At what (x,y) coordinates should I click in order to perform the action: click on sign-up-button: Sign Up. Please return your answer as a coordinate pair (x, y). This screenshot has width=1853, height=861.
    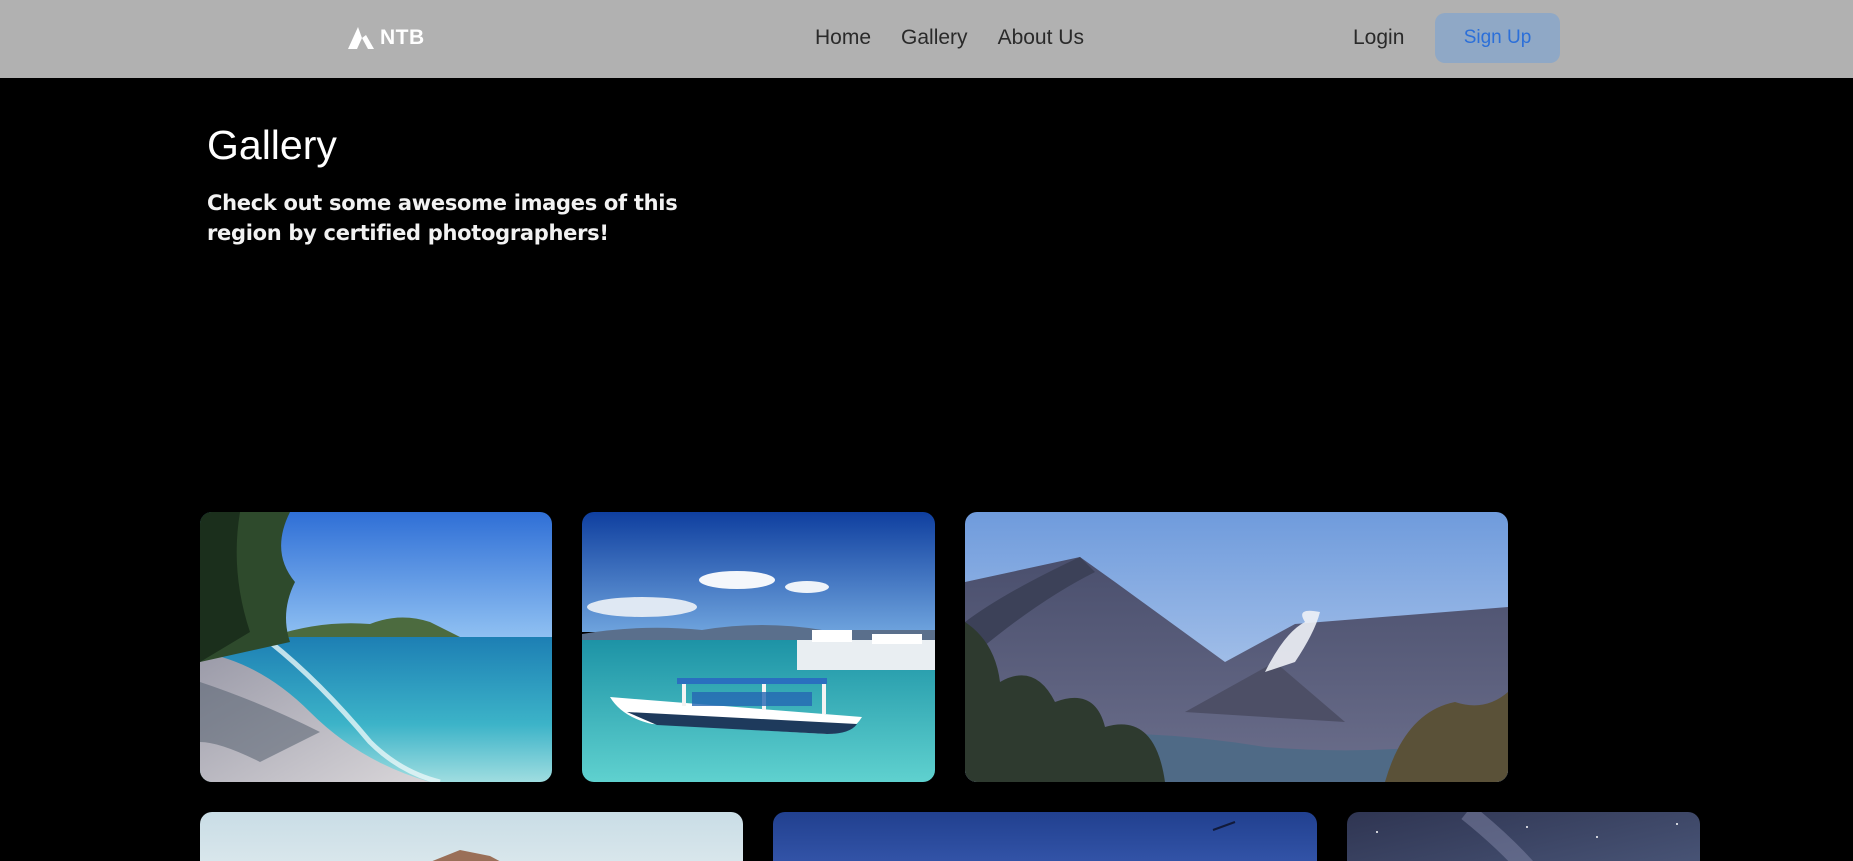
    Looking at the image, I should click on (1497, 38).